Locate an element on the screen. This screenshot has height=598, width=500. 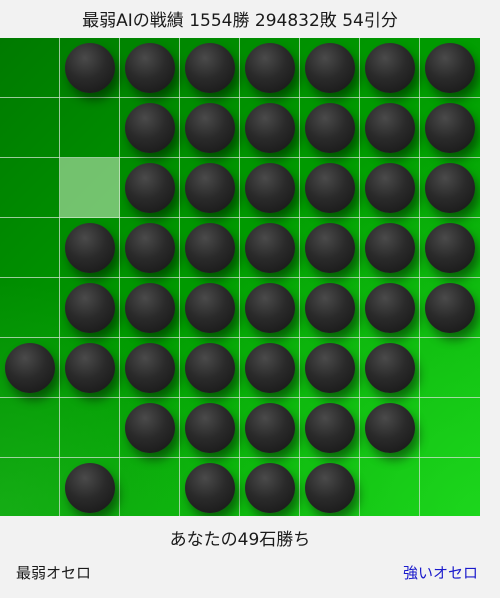
strong-othello-link: 強いオセロ is located at coordinates (440, 572).